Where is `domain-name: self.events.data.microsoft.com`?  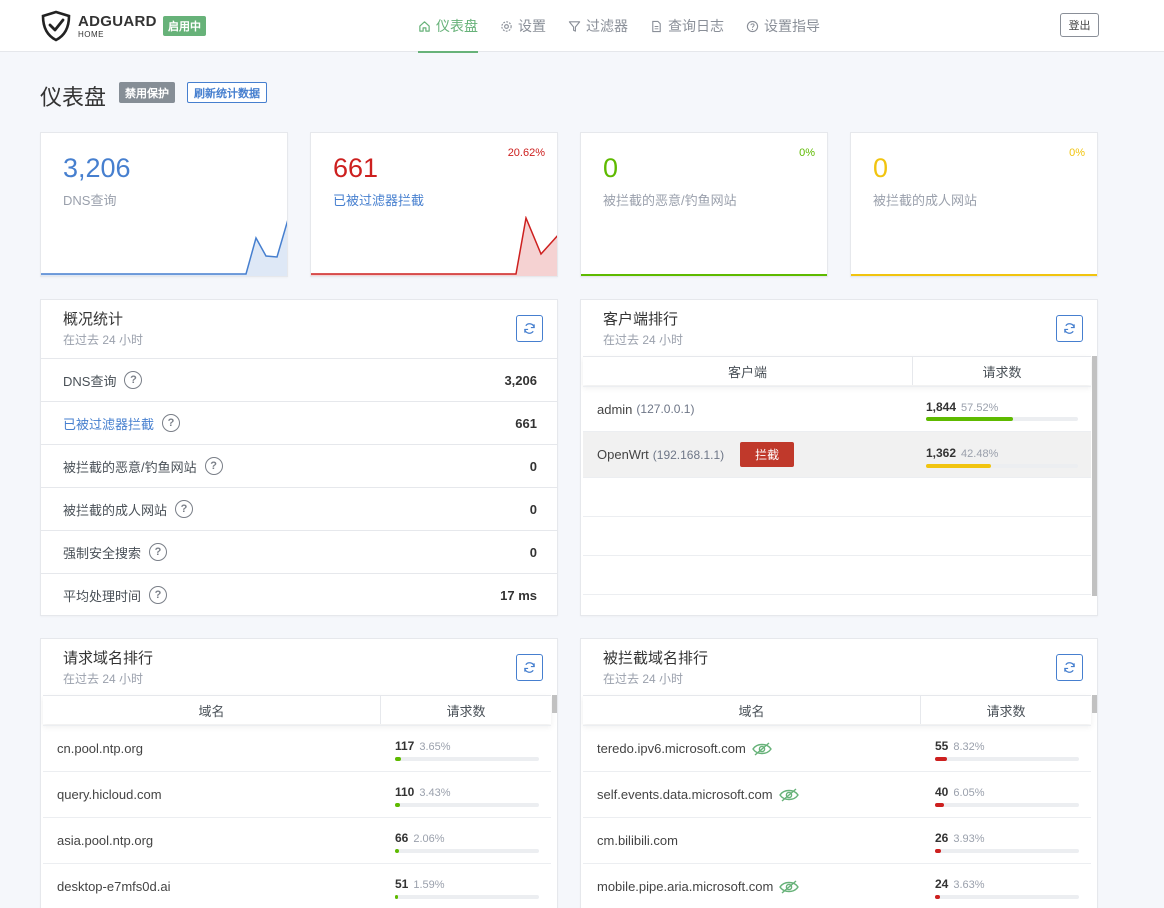 domain-name: self.events.data.microsoft.com is located at coordinates (685, 794).